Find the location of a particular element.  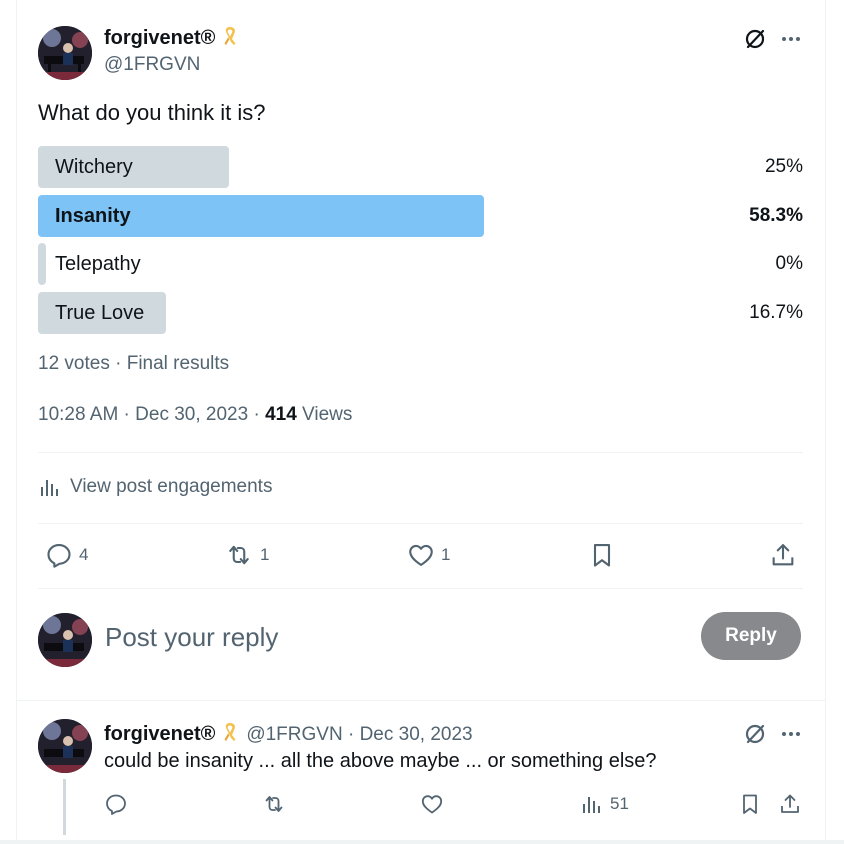

poll-option-label: Insanity is located at coordinates (93, 216).